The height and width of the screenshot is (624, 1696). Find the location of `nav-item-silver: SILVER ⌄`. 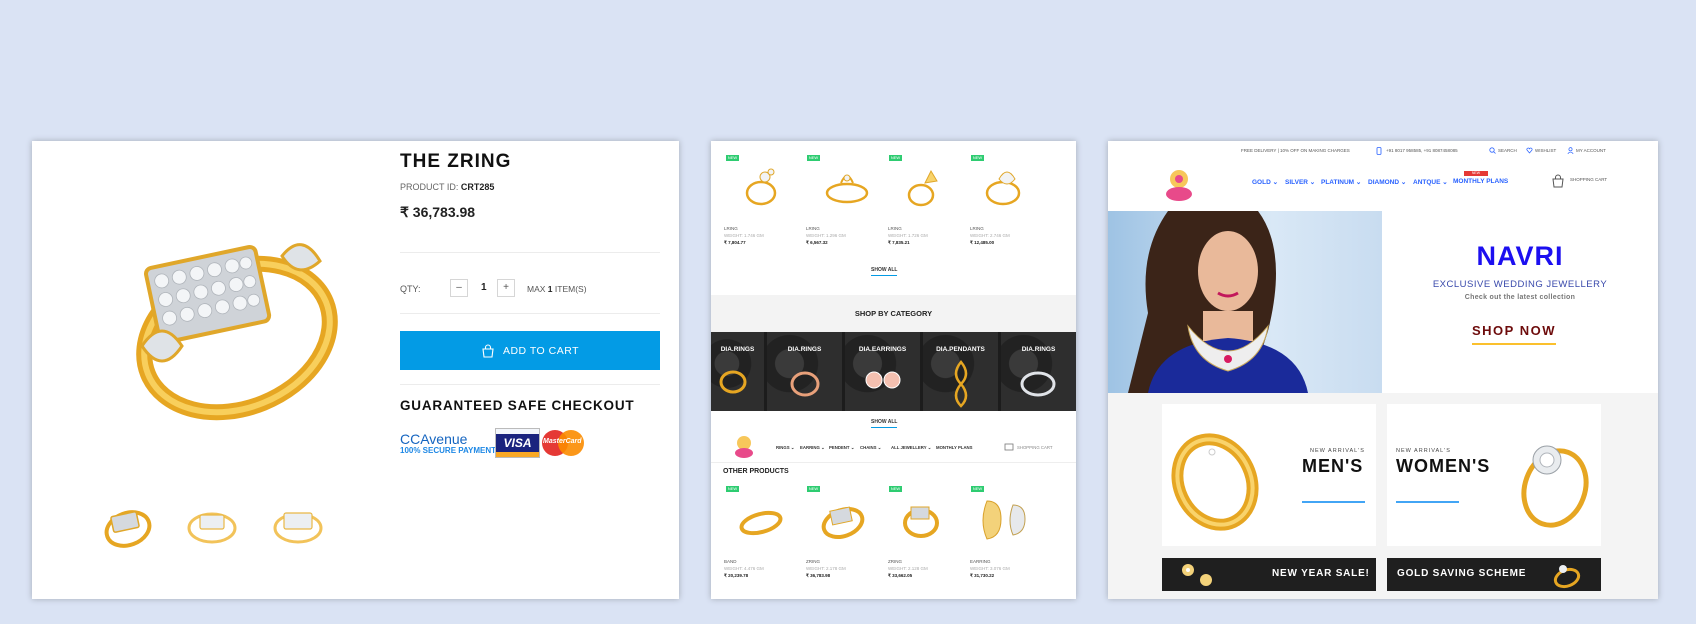

nav-item-silver: SILVER ⌄ is located at coordinates (1300, 182).